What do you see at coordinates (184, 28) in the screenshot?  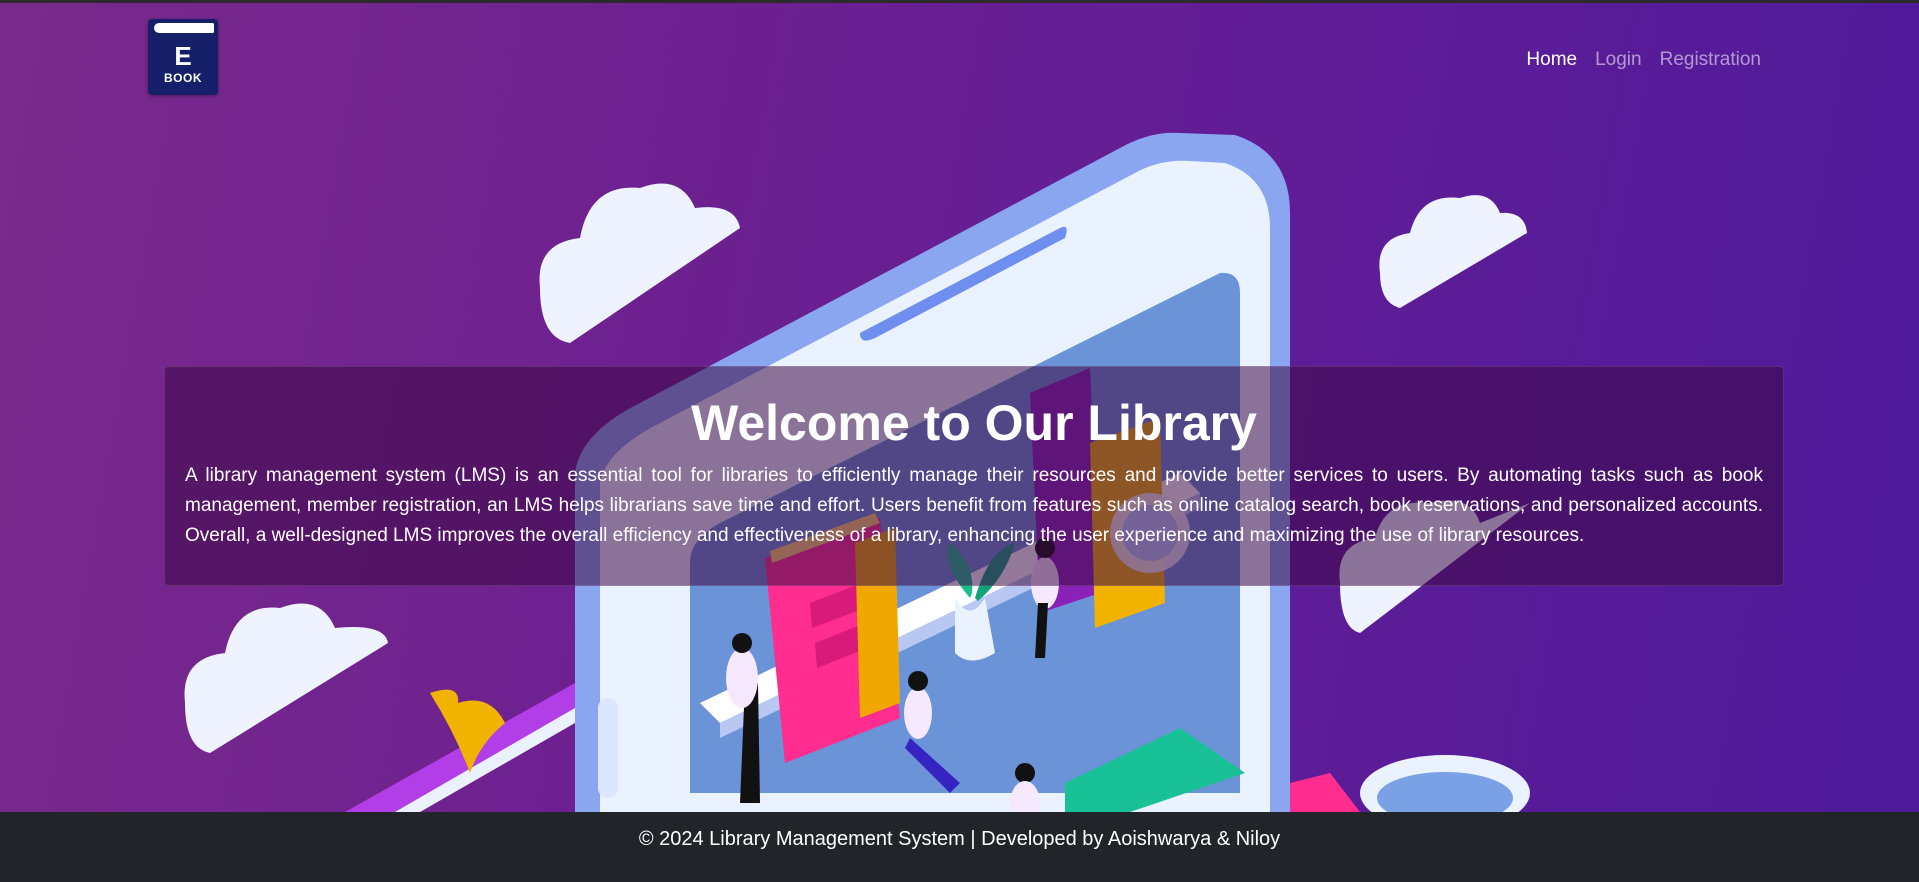 I see `book-spine-icon` at bounding box center [184, 28].